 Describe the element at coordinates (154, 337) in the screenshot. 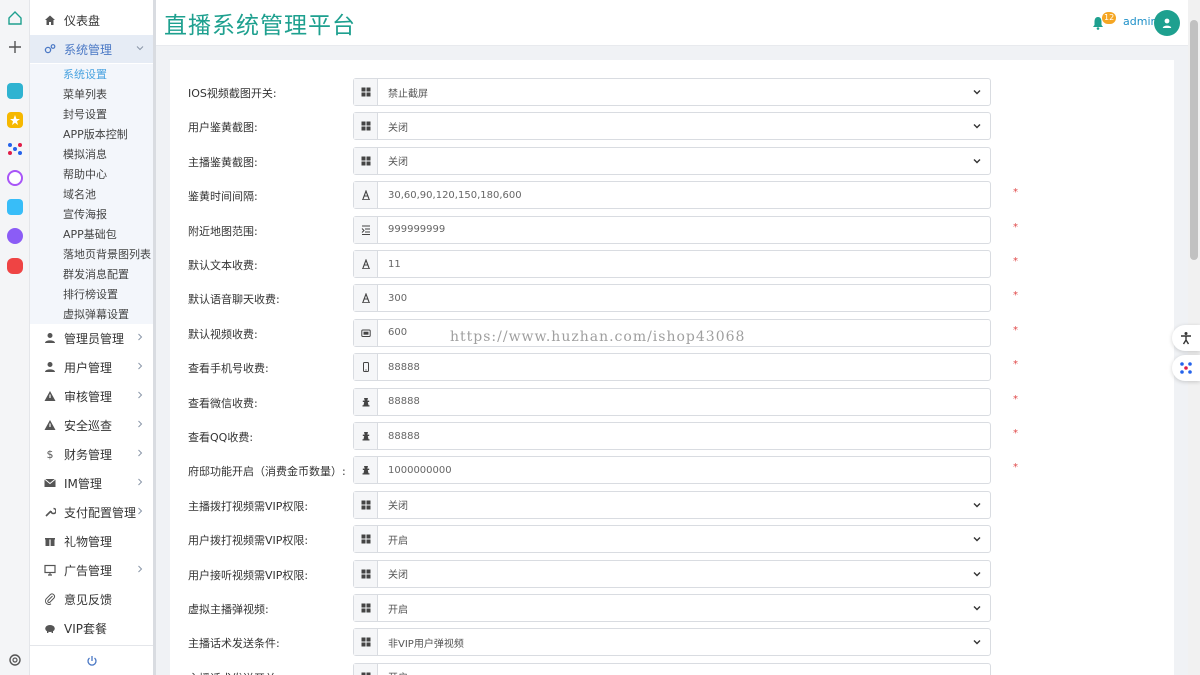

I see `sidebar-scrollbar` at that location.